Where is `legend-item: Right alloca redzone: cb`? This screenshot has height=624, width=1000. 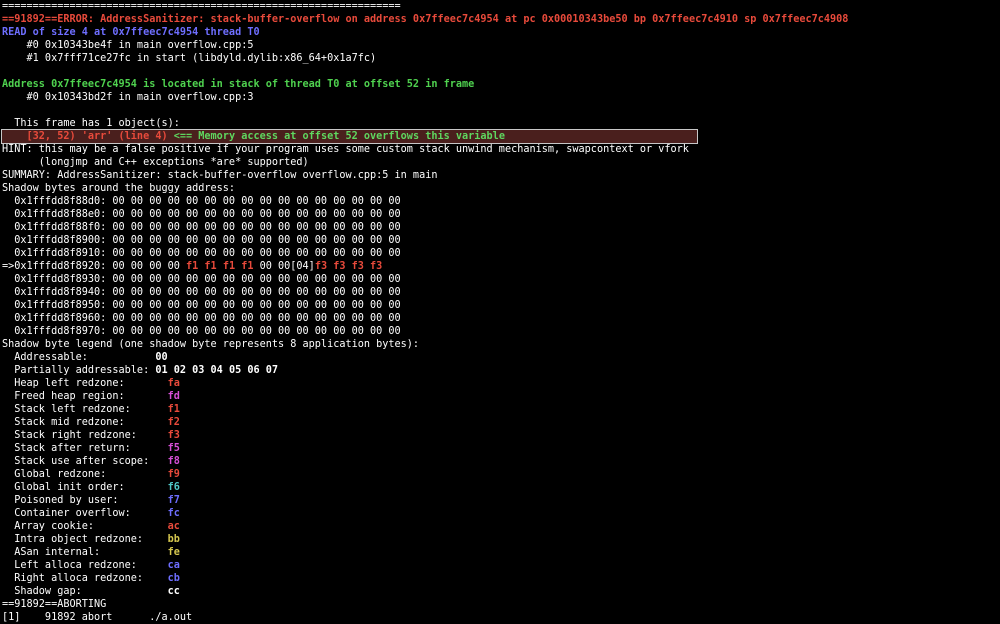 legend-item: Right alloca redzone: cb is located at coordinates (501, 578).